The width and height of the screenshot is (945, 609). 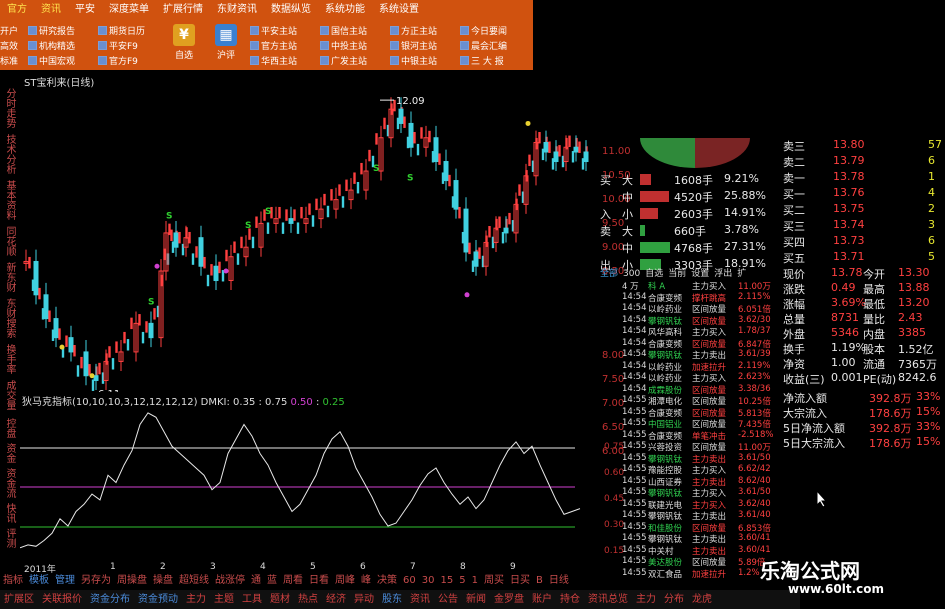 What do you see at coordinates (631, 274) in the screenshot?
I see `quote-tab: 300` at bounding box center [631, 274].